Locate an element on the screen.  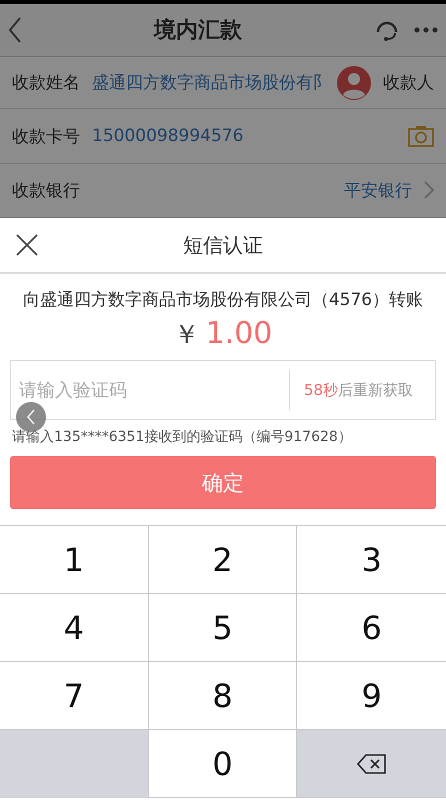
page-title: 境内汇款 is located at coordinates (198, 30).